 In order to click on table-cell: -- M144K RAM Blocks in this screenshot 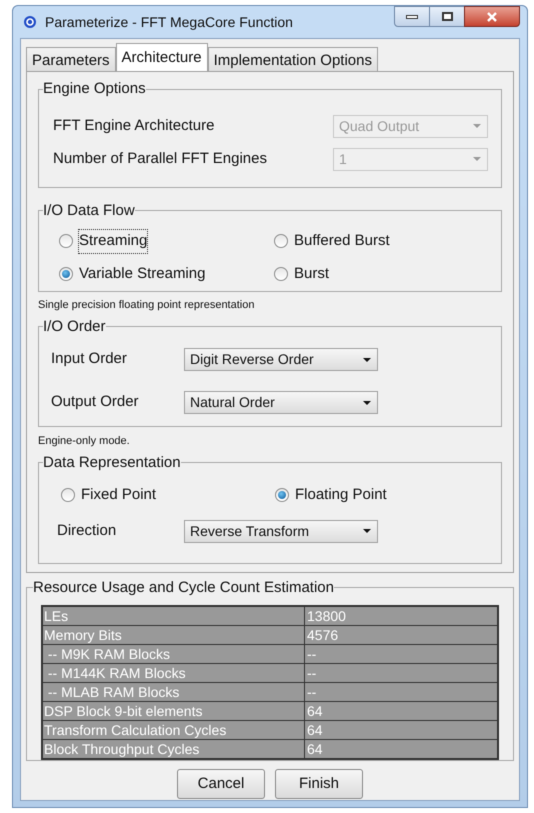, I will do `click(174, 673)`.